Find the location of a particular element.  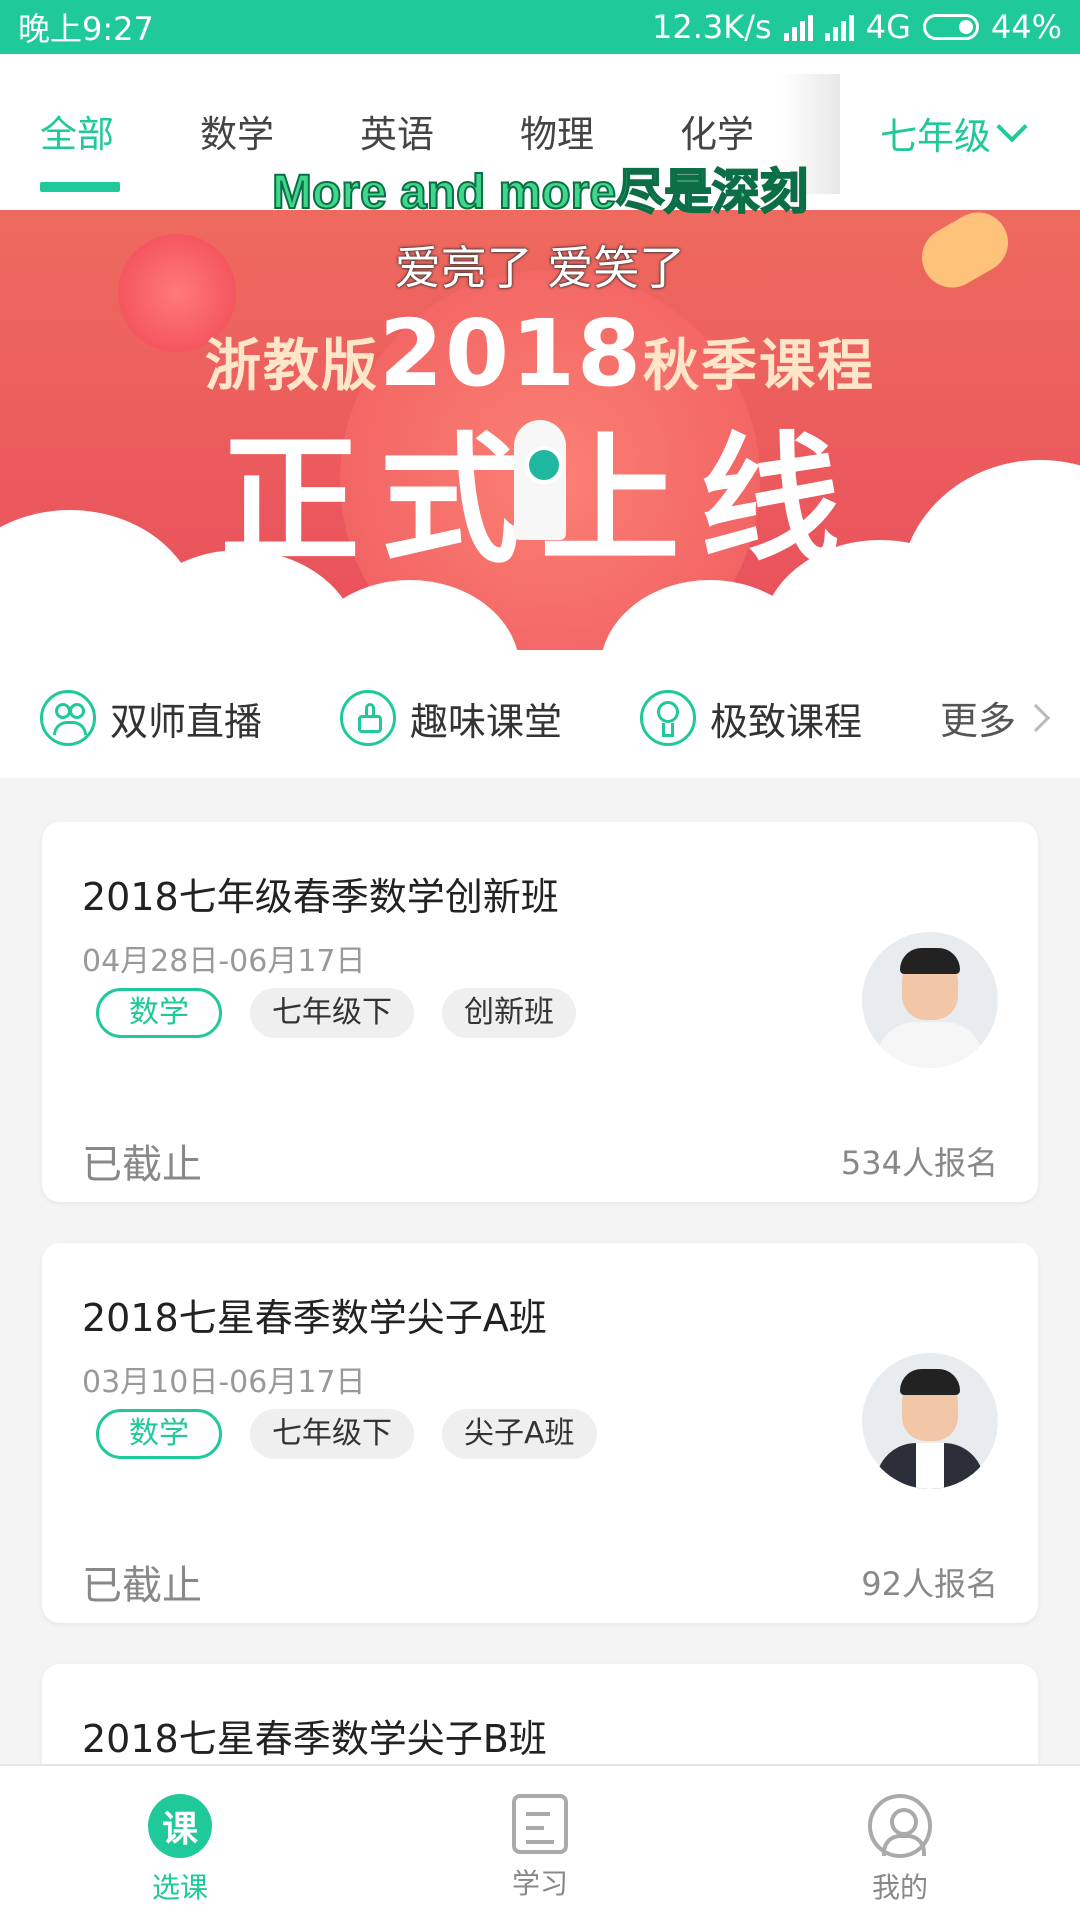

chevron-down-icon is located at coordinates (1012, 127).